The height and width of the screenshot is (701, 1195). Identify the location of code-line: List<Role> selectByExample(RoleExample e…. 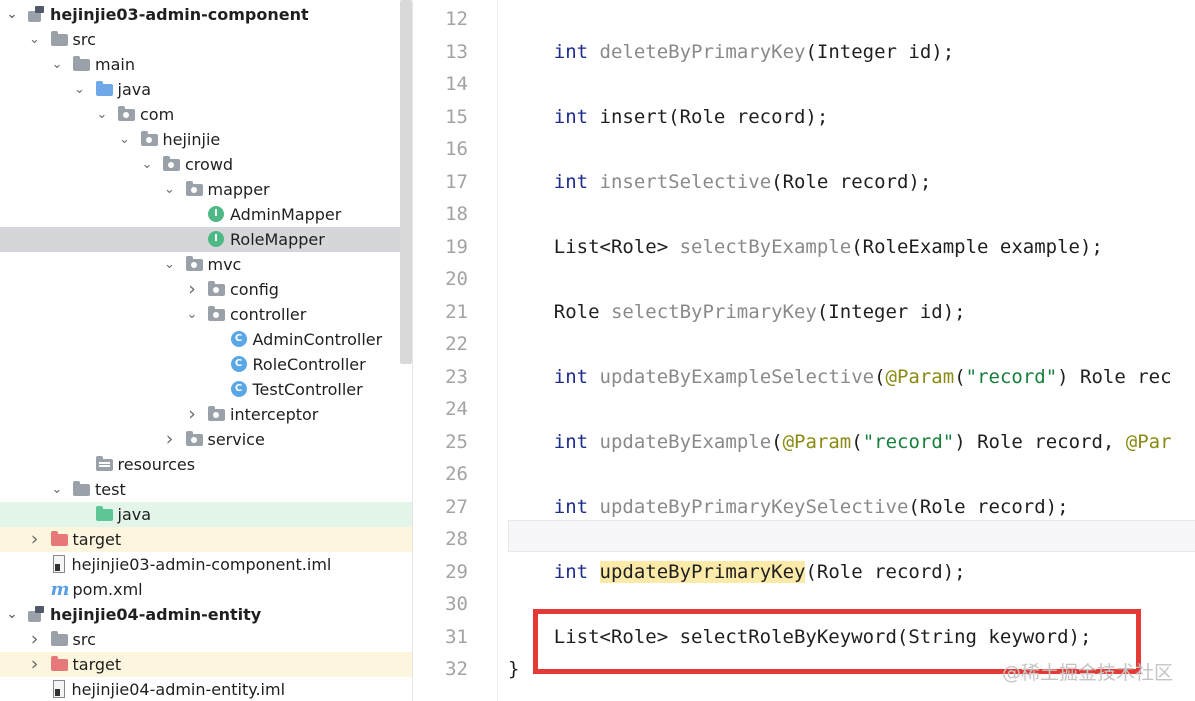
(851, 247).